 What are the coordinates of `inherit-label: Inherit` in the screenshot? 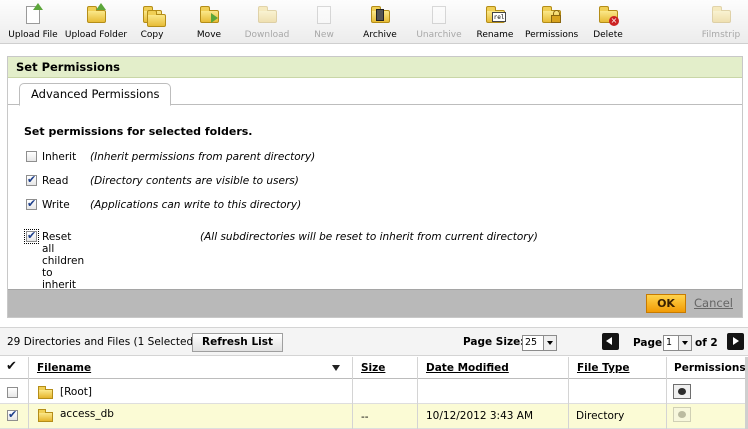 It's located at (59, 157).